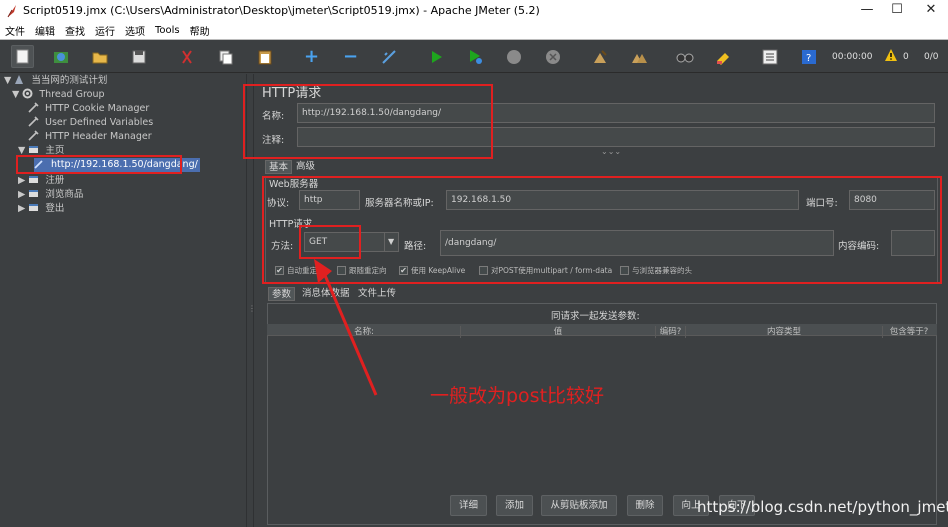  I want to click on test-plan-icon, so click(19, 79).